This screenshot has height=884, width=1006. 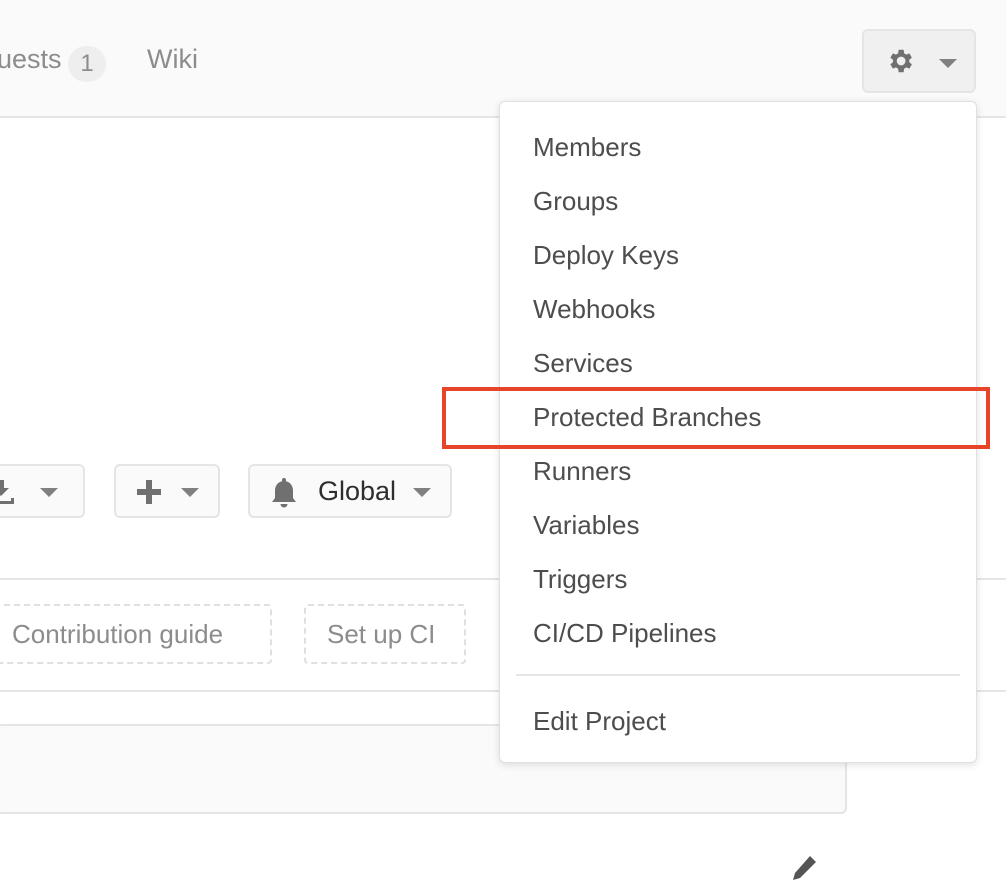 What do you see at coordinates (716, 418) in the screenshot?
I see `protected-branches-highlight-box` at bounding box center [716, 418].